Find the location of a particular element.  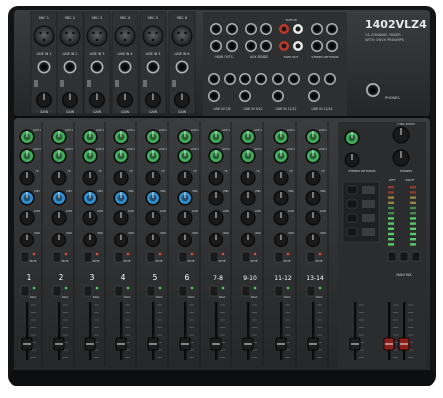

main-mix-fader-left is located at coordinates (389, 344).